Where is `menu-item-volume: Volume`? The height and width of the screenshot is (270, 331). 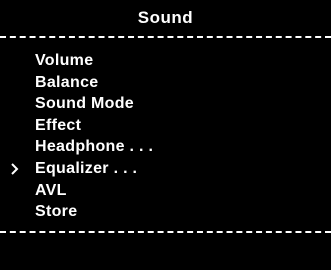 menu-item-volume: Volume is located at coordinates (165, 61).